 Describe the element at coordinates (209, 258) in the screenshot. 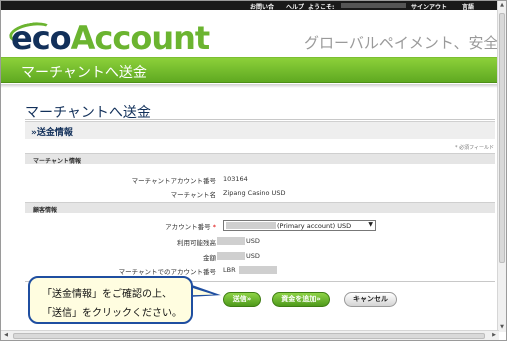

I see `amount-label: 金額` at that location.